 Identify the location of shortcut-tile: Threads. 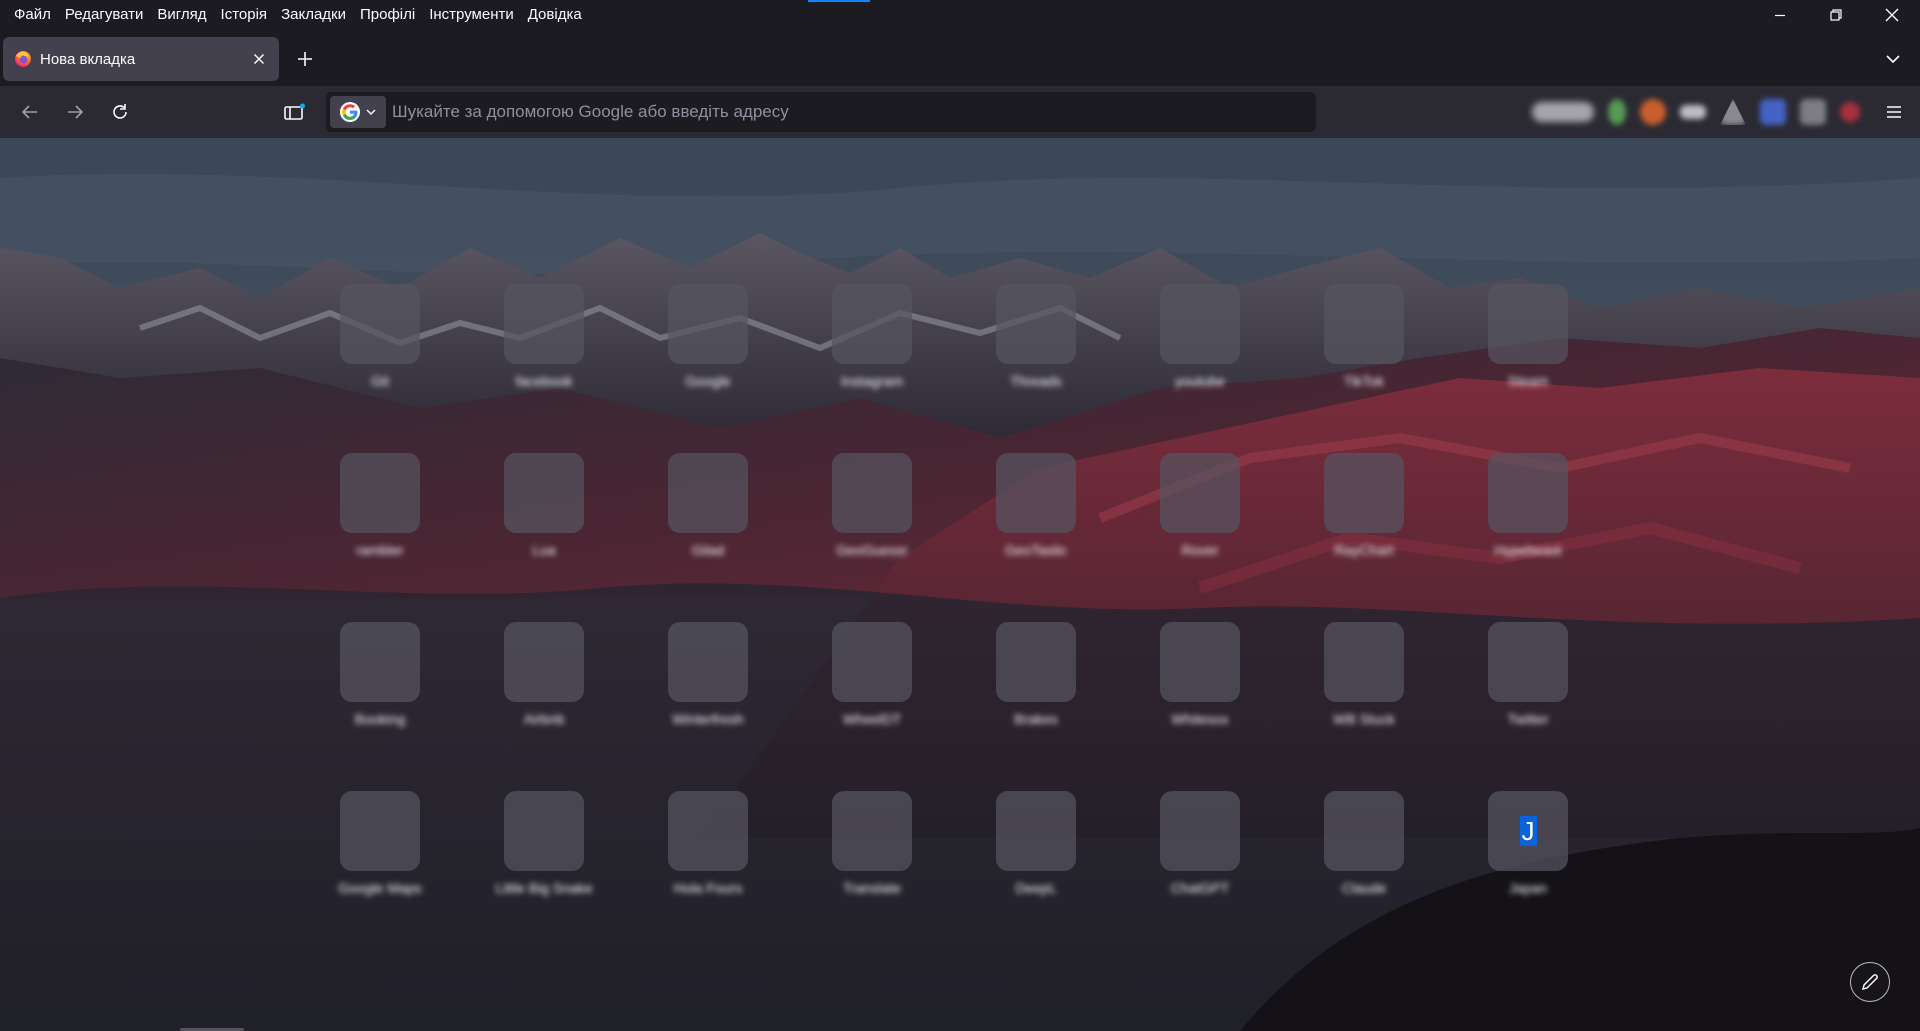
(1036, 343).